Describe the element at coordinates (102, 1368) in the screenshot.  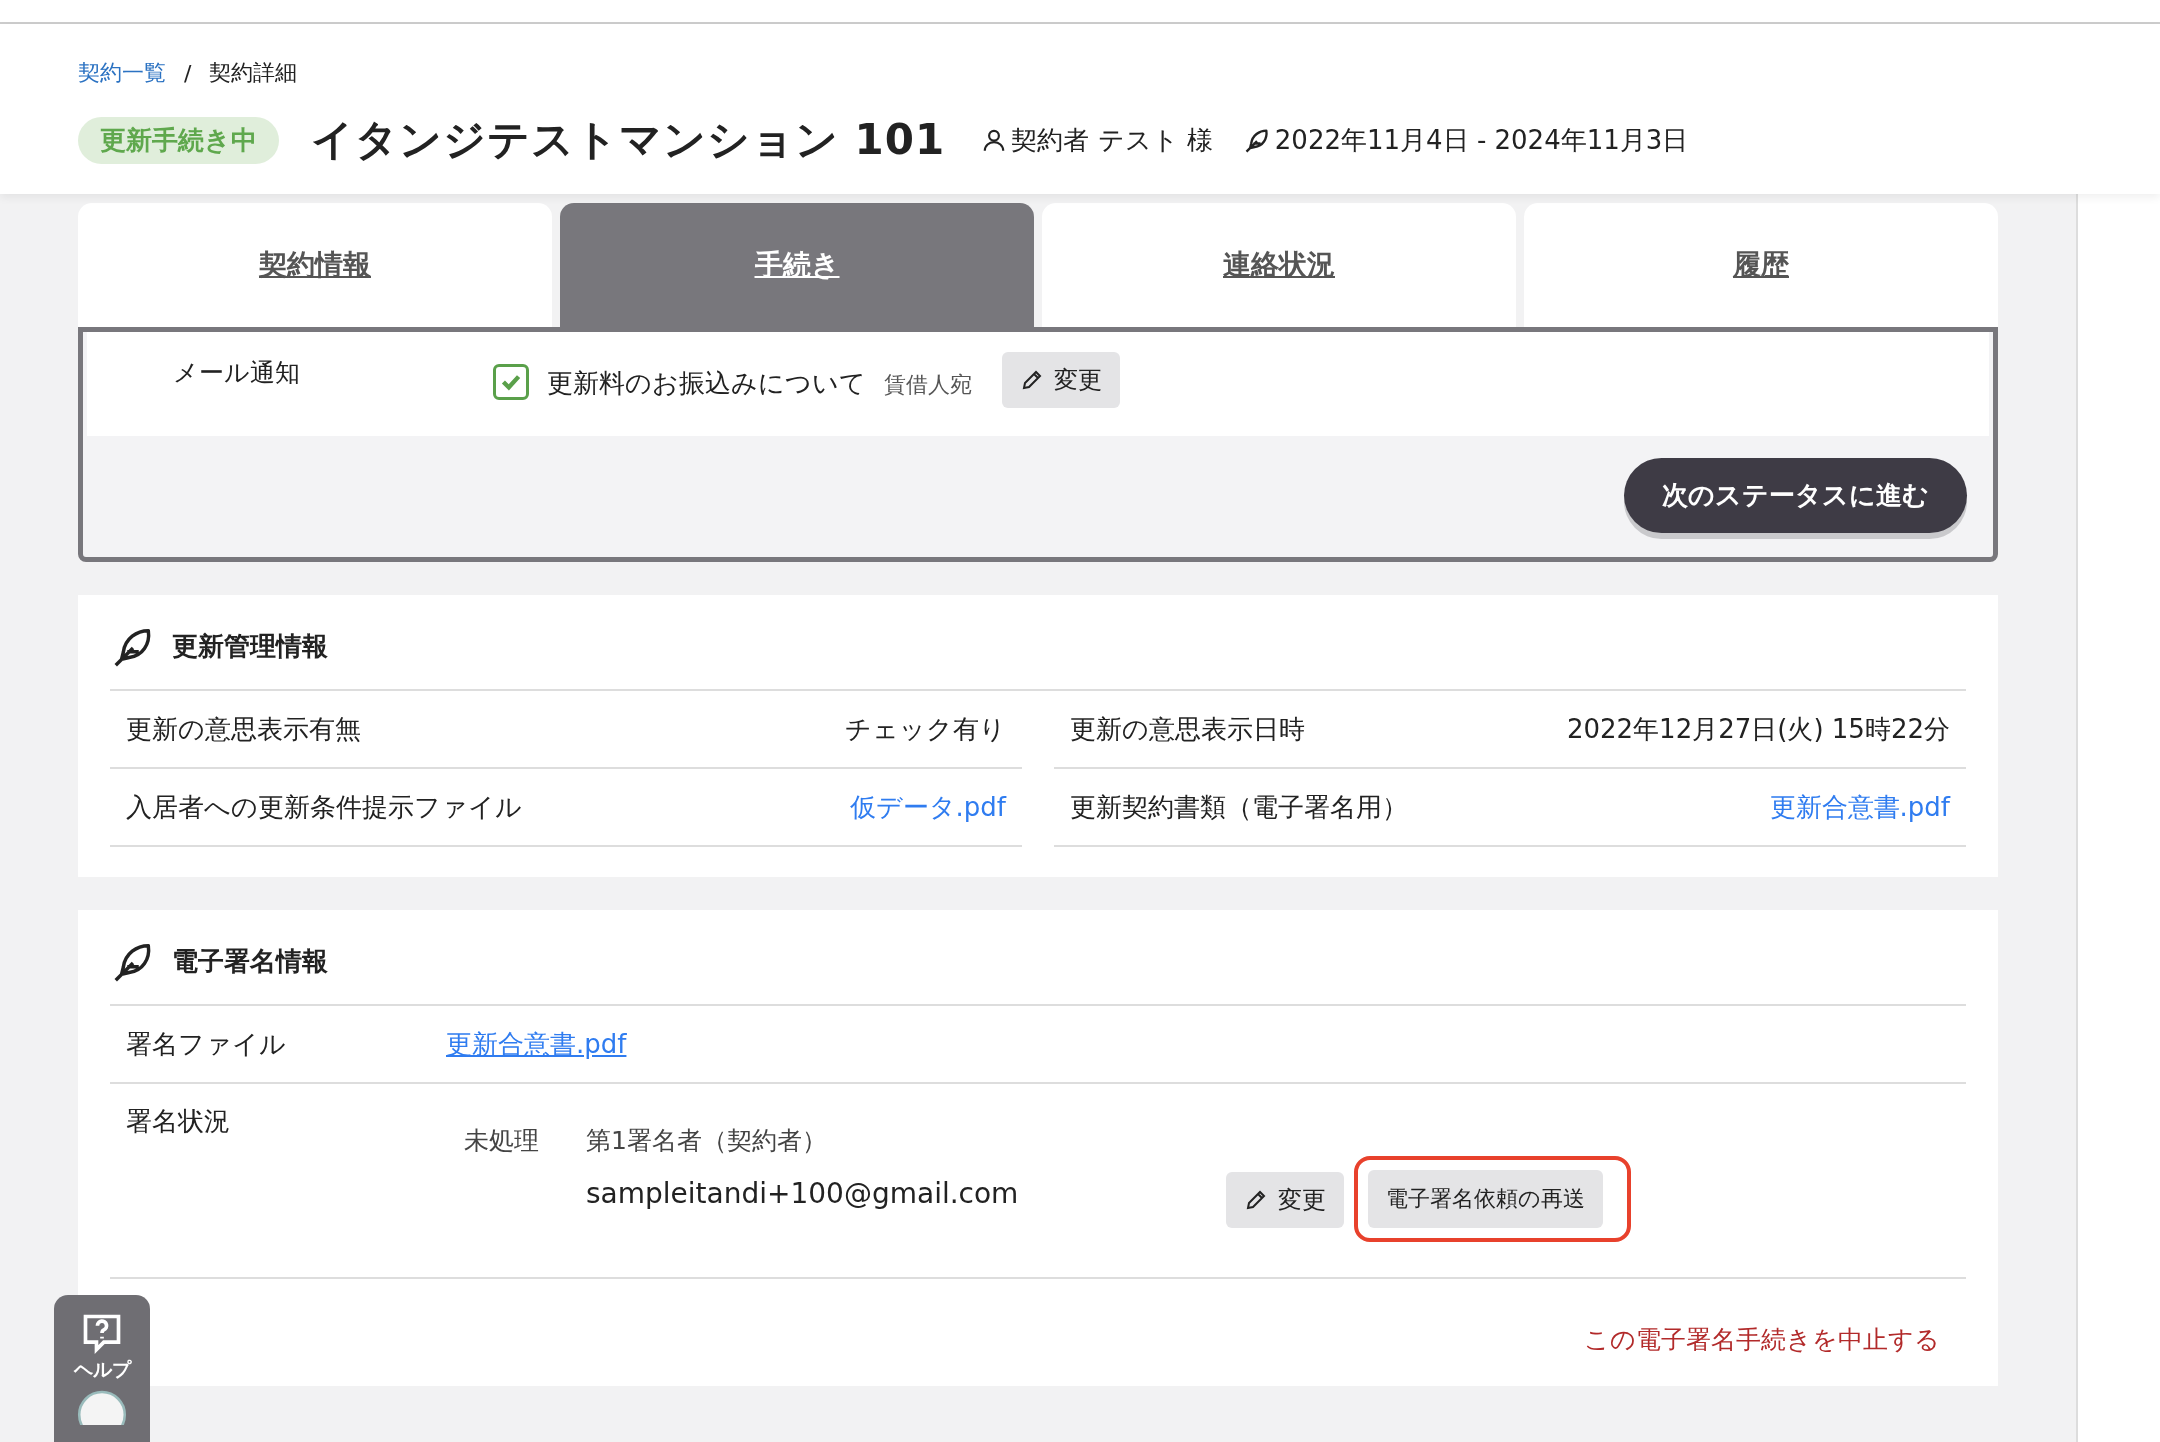
I see `help-button: ヘルプ` at that location.